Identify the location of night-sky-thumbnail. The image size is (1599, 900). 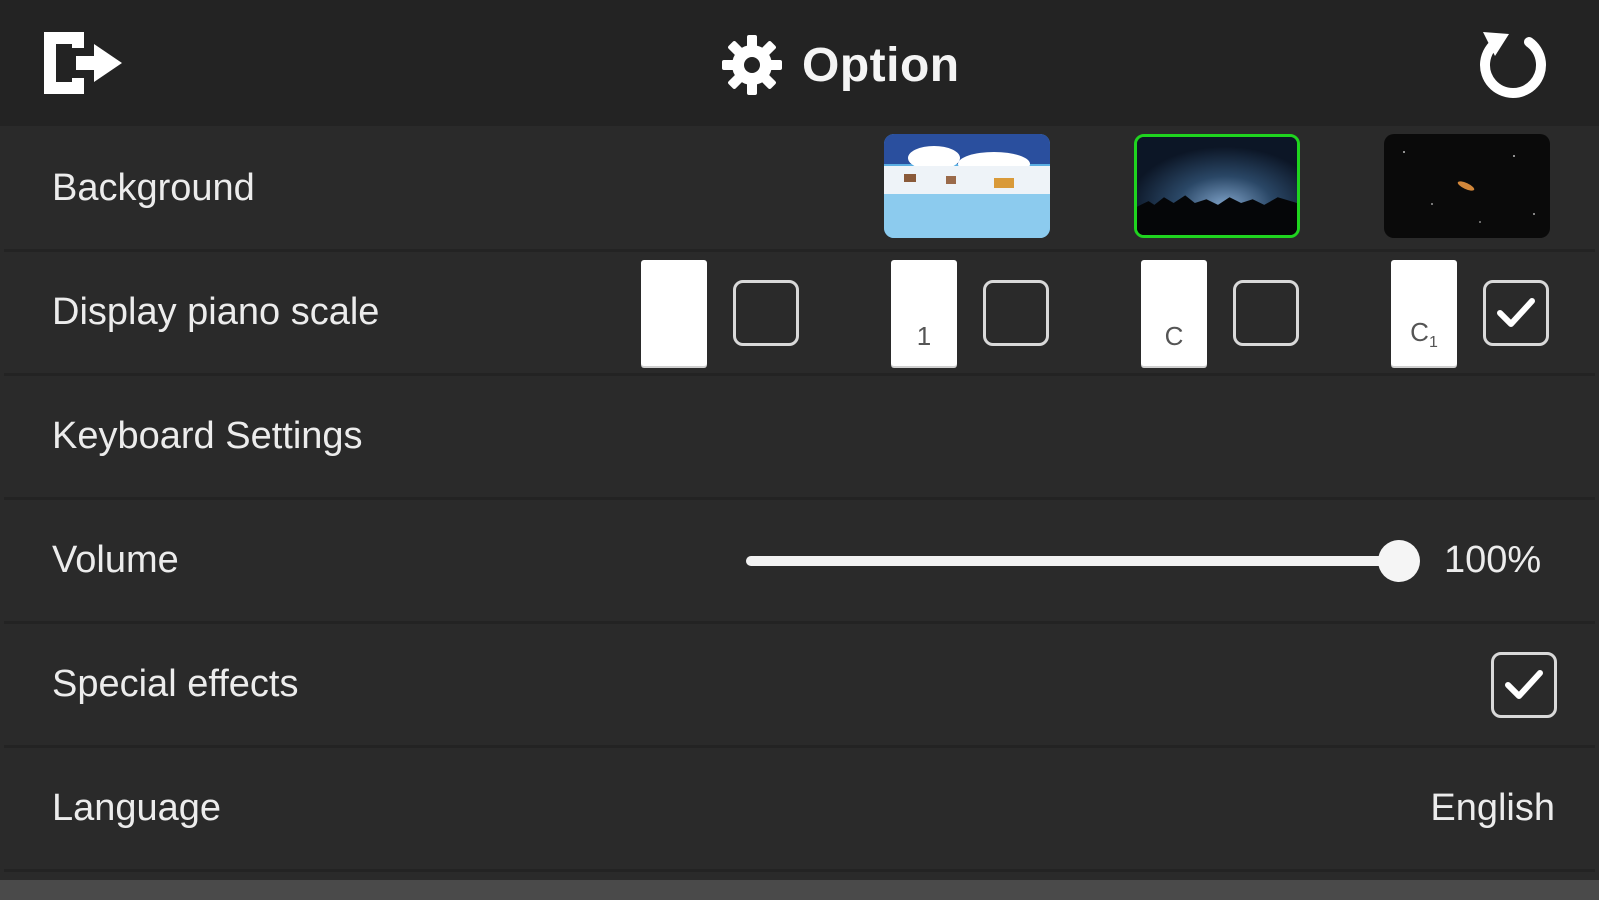
(1217, 186).